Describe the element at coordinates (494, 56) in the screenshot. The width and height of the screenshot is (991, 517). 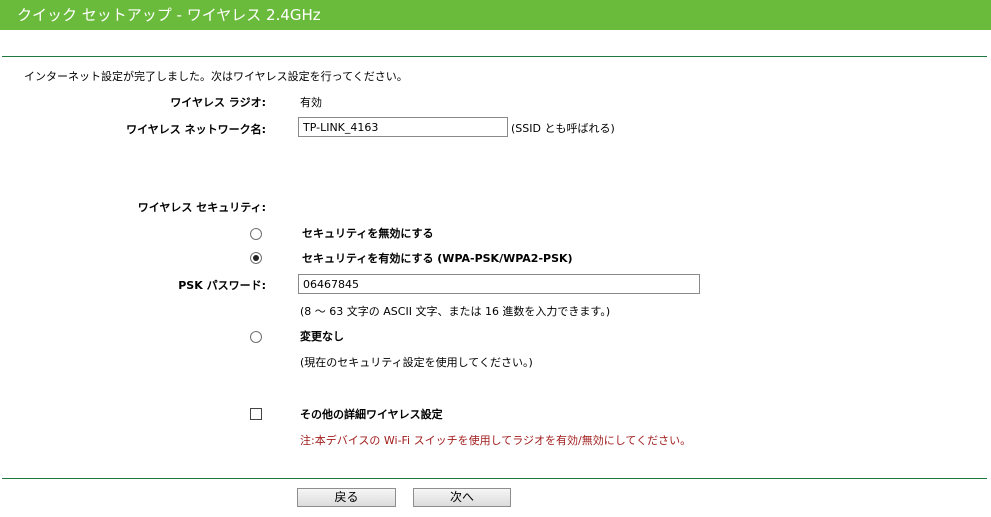
I see `top-divider` at that location.